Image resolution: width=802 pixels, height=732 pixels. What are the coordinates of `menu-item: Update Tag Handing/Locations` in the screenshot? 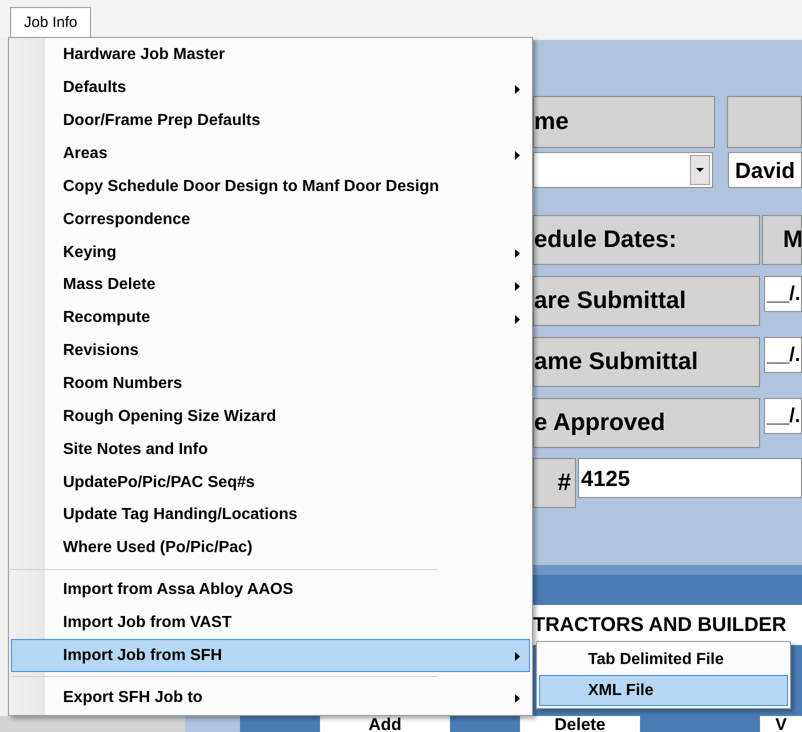 It's located at (270, 515).